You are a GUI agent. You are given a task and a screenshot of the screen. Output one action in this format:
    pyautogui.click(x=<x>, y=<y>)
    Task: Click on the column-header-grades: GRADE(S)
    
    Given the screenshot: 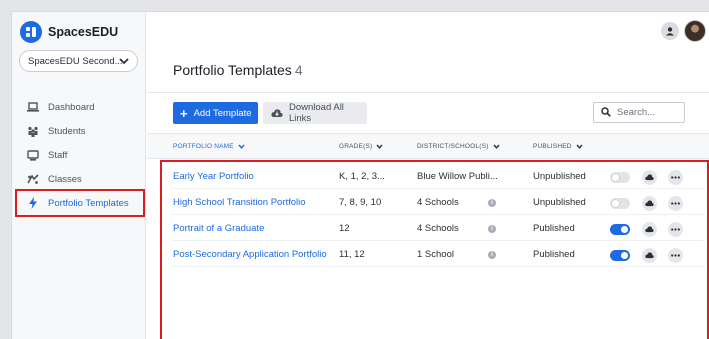 What is the action you would take?
    pyautogui.click(x=361, y=146)
    